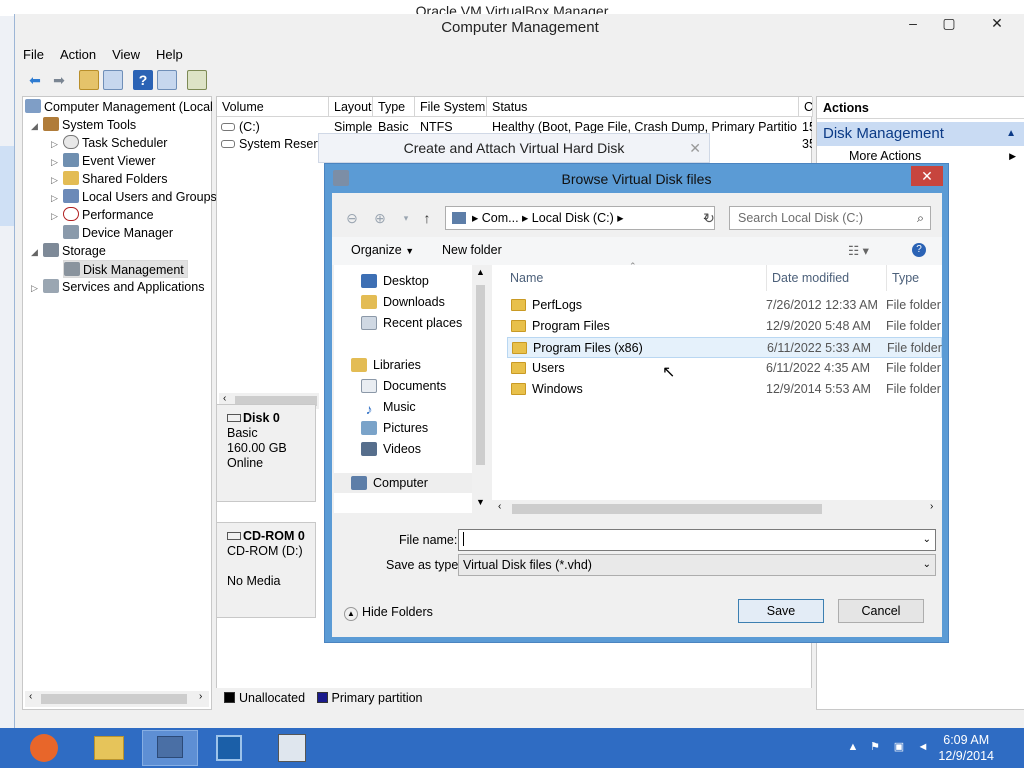 The width and height of the screenshot is (1024, 768). Describe the element at coordinates (380, 218) in the screenshot. I see `forward-icon: ⊕` at that location.